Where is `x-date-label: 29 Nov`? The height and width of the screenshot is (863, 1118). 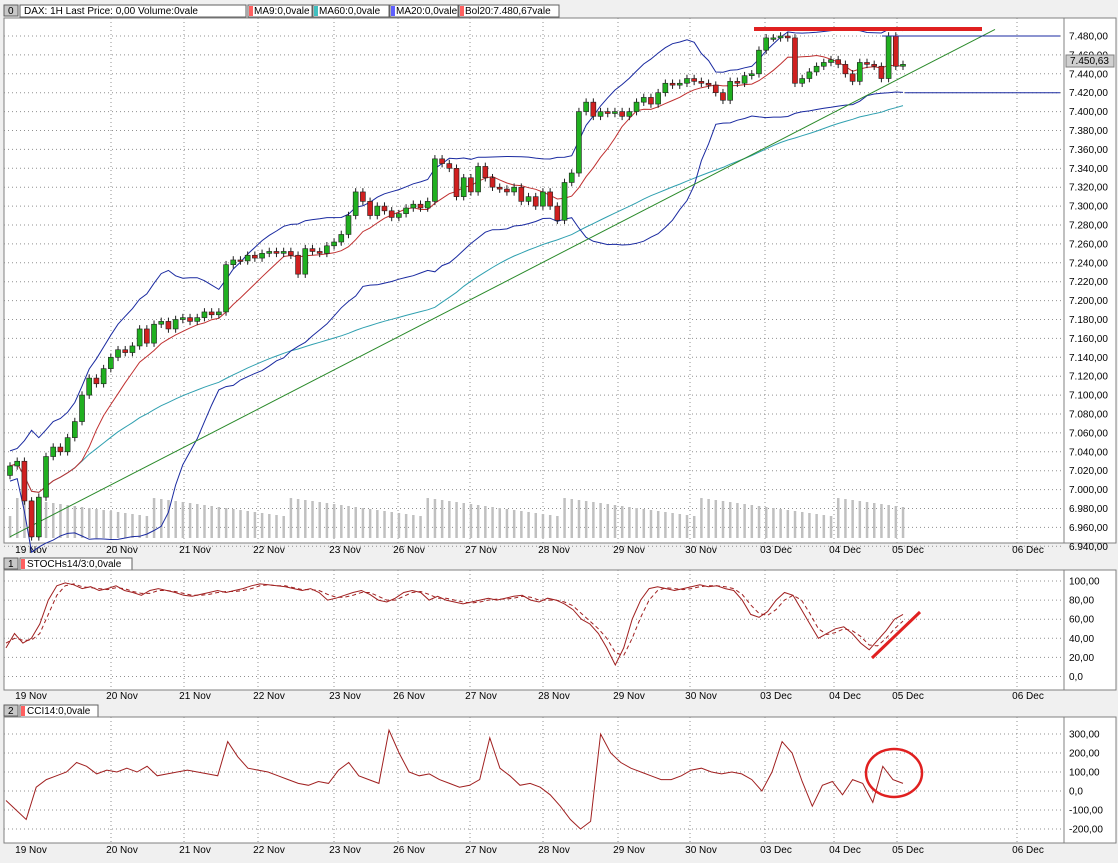
x-date-label: 29 Nov is located at coordinates (629, 696).